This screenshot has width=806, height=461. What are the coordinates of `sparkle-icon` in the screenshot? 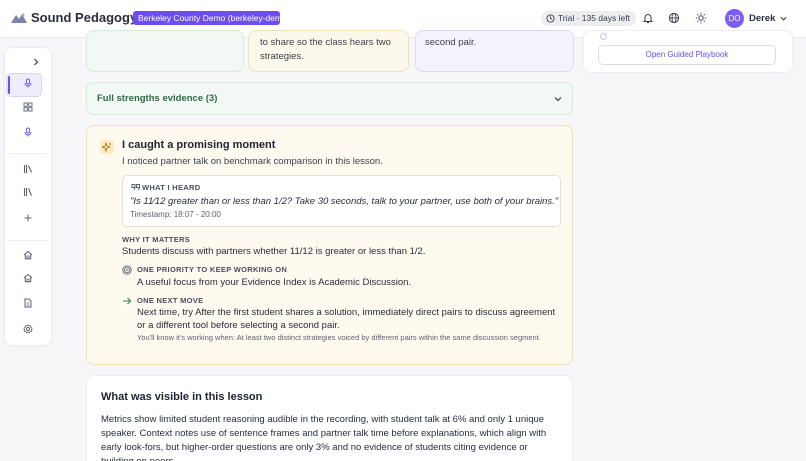 It's located at (107, 147).